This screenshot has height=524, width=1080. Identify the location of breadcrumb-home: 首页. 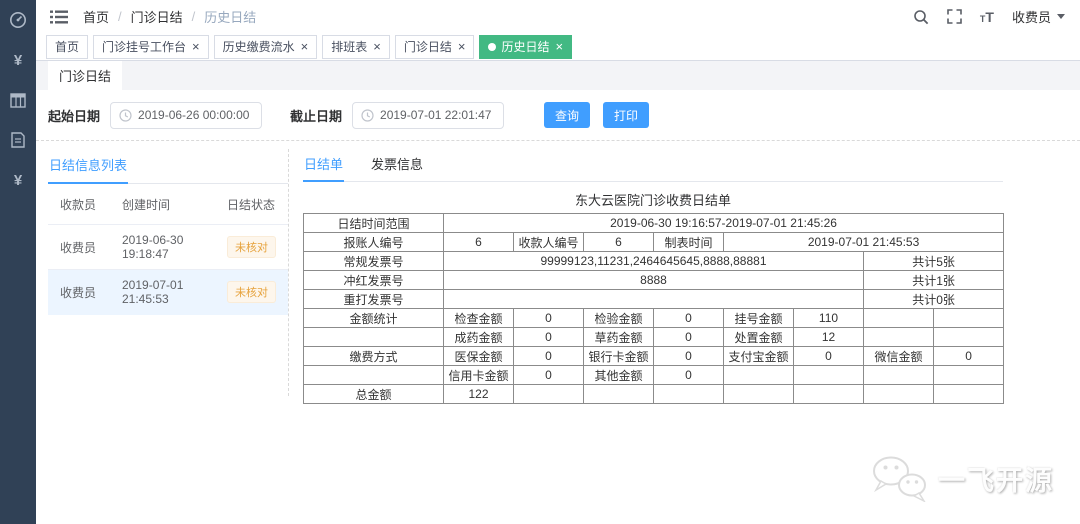
(96, 16).